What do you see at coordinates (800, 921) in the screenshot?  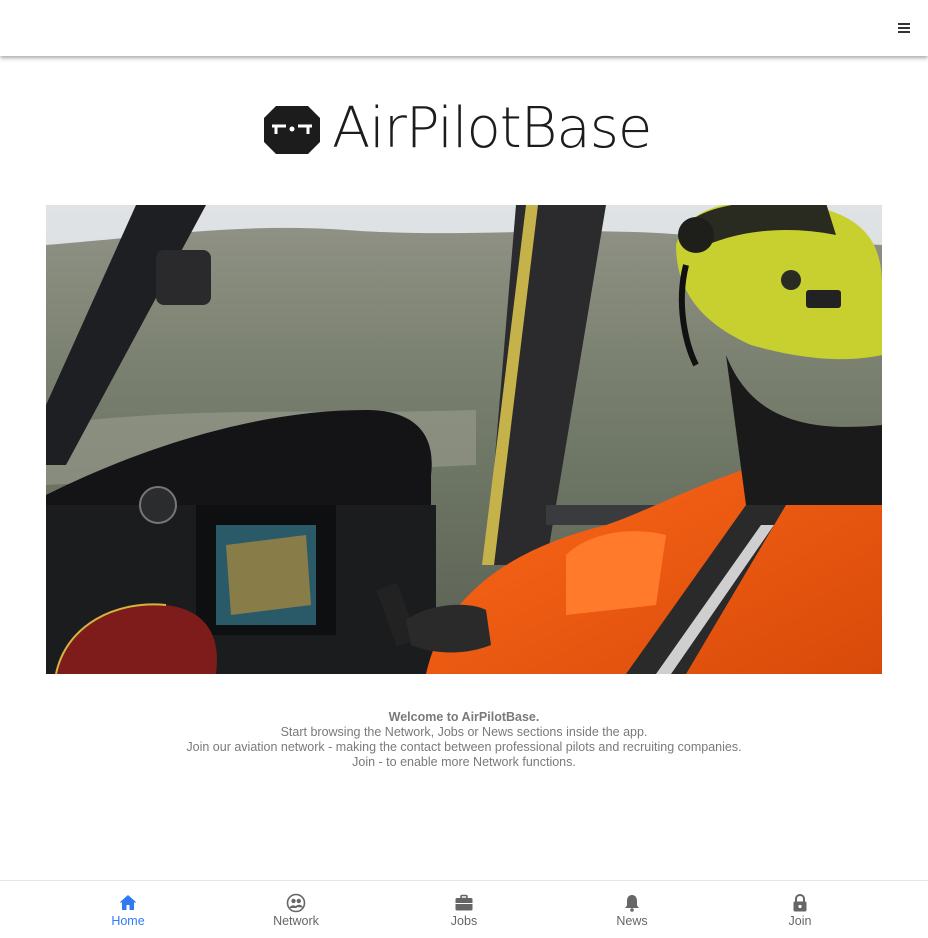 I see `nav-label-join: Join` at bounding box center [800, 921].